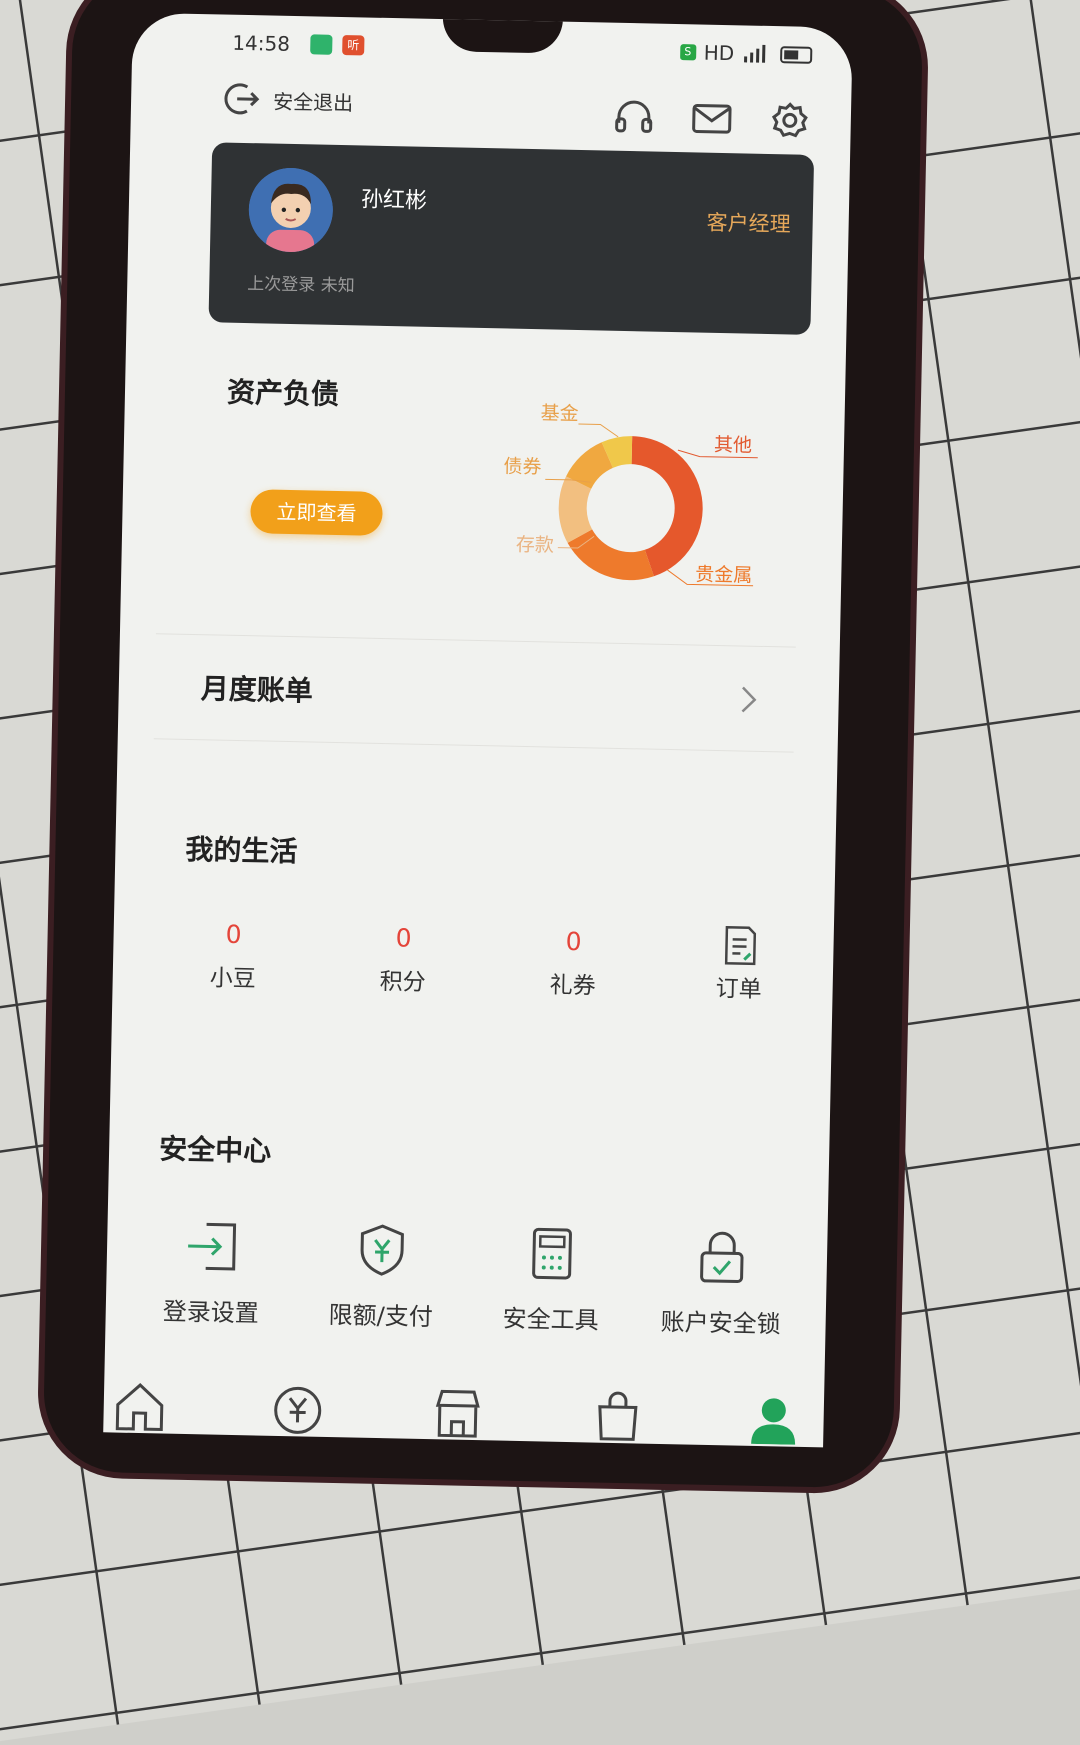 This screenshot has width=1080, height=1745. I want to click on logout-button: 安全退出, so click(287, 99).